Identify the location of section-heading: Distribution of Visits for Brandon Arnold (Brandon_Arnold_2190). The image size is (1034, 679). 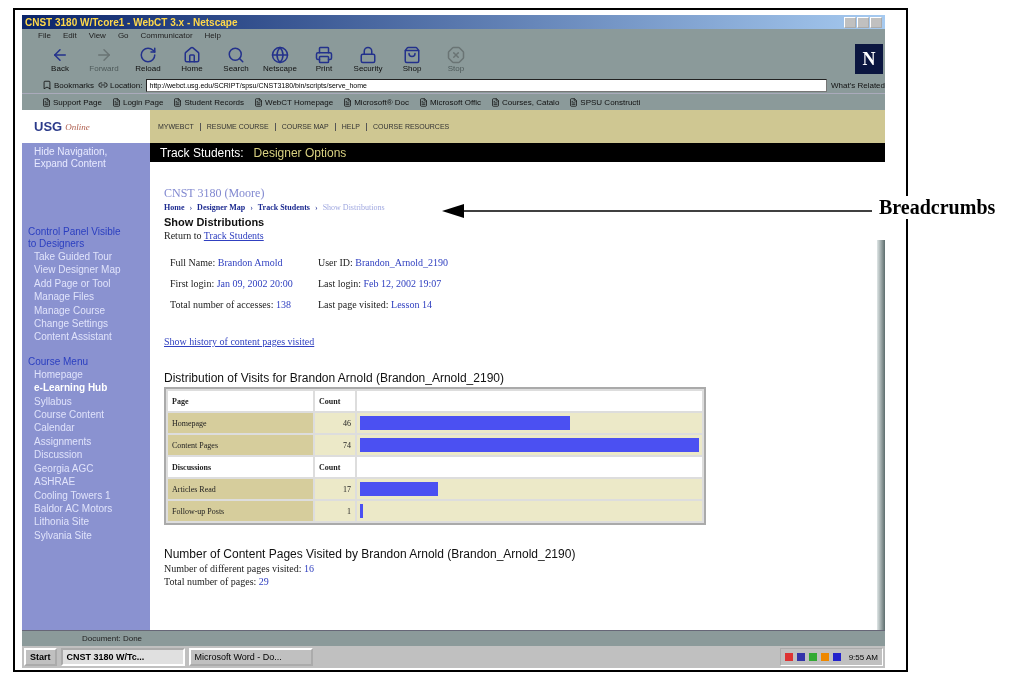
(334, 378).